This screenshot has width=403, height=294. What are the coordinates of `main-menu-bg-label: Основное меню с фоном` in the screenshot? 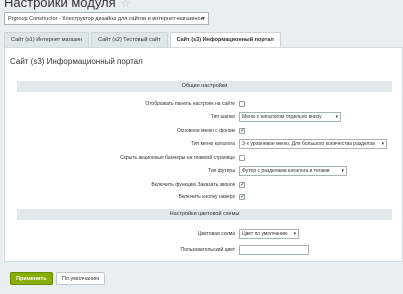 It's located at (205, 131).